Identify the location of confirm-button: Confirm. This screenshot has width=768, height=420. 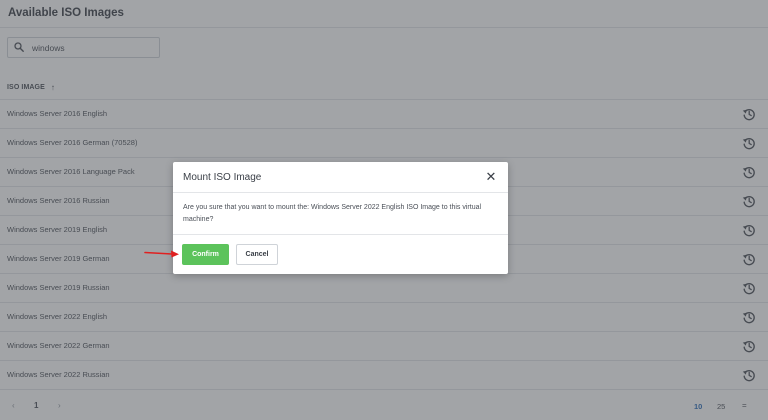
(205, 254).